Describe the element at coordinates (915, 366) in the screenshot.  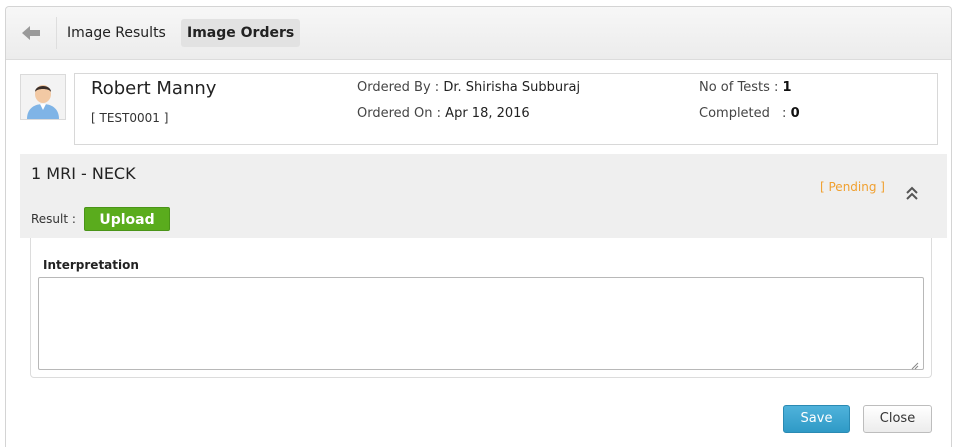
I see `resize-grip-icon` at that location.